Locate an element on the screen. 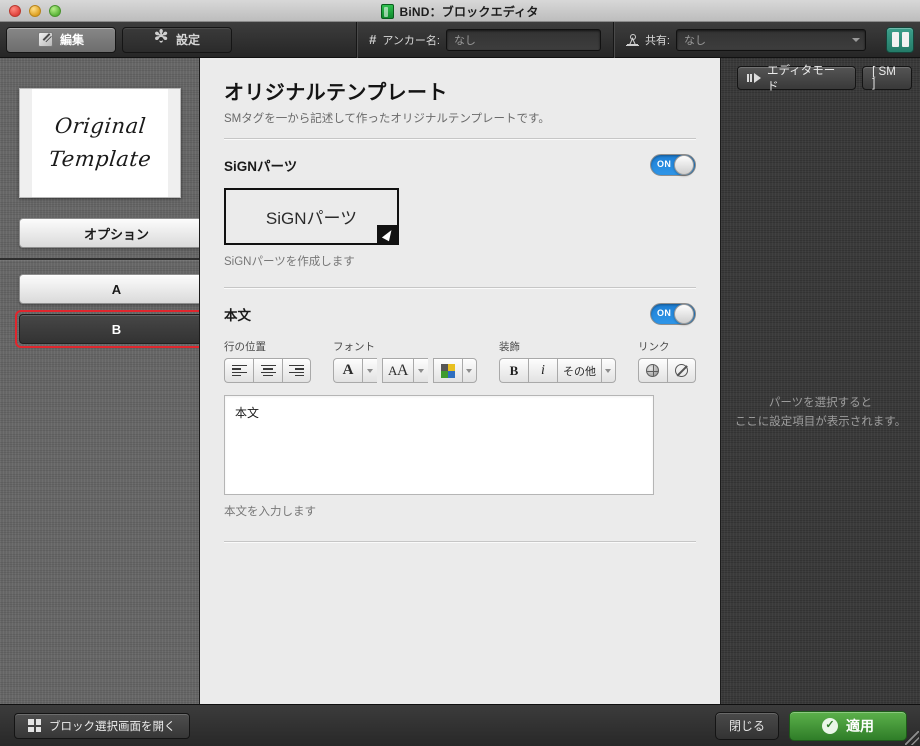 This screenshot has height=746, width=920. font-color-dropdown is located at coordinates (469, 370).